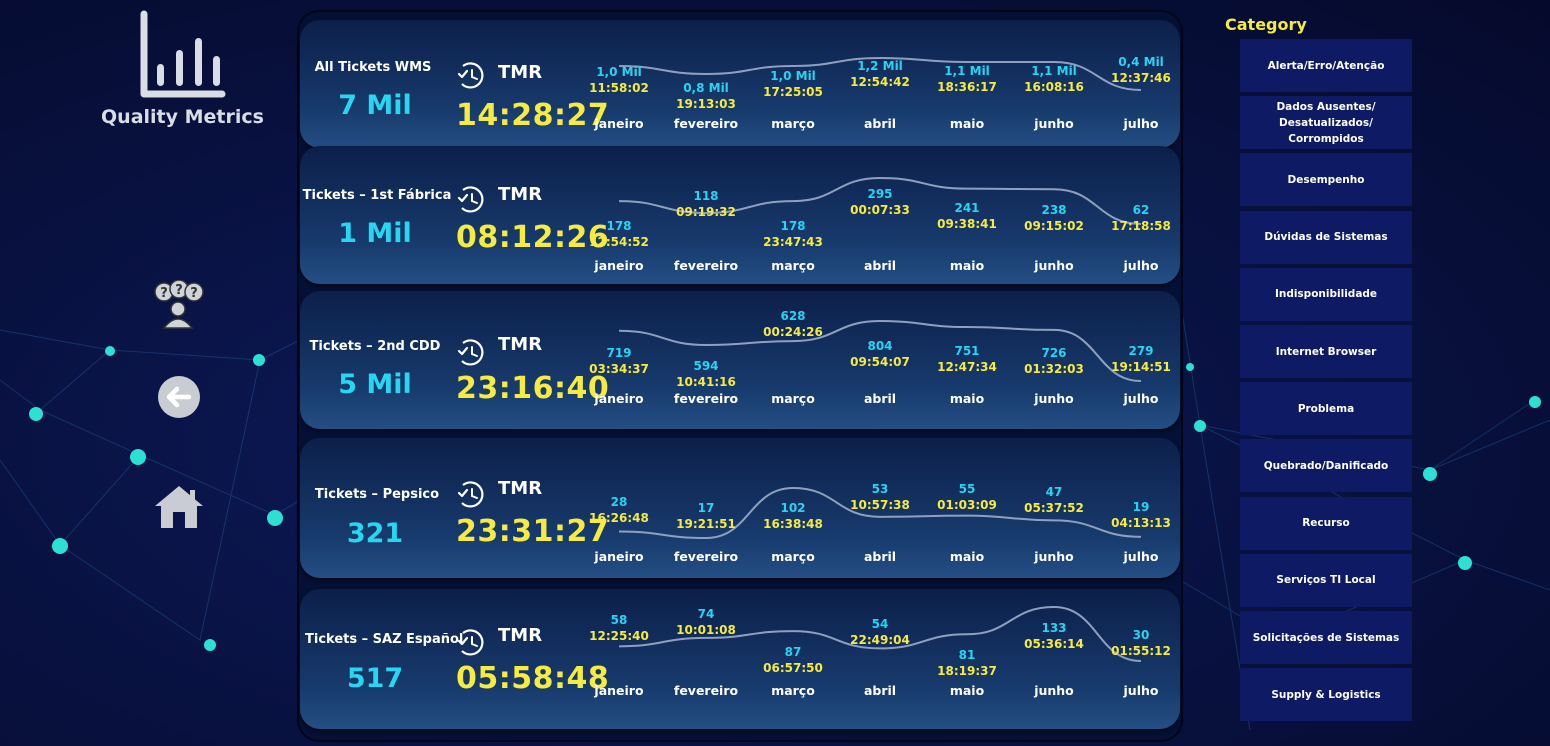  Describe the element at coordinates (793, 524) in the screenshot. I see `month-tmr-label: 16:38:48` at that location.